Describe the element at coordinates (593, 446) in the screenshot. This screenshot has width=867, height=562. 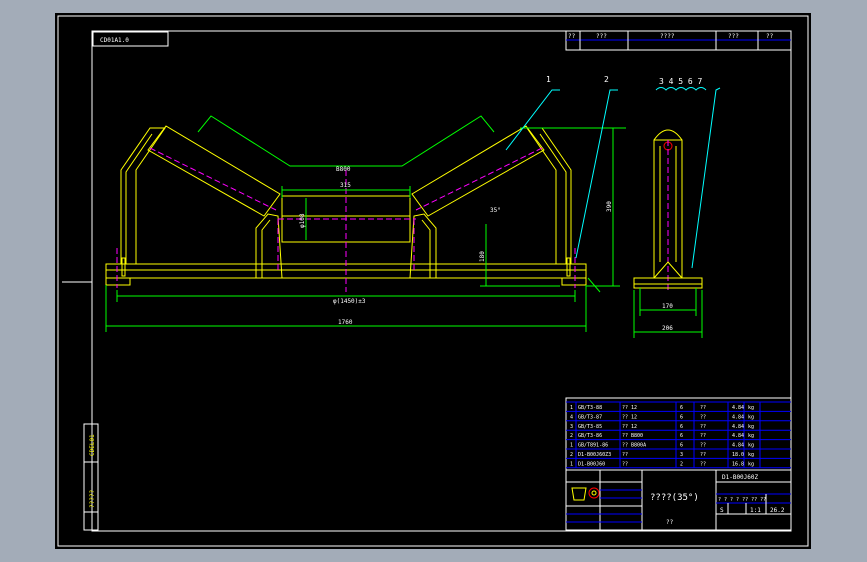
I see `parts-cell-name: GB/T891-86` at that location.